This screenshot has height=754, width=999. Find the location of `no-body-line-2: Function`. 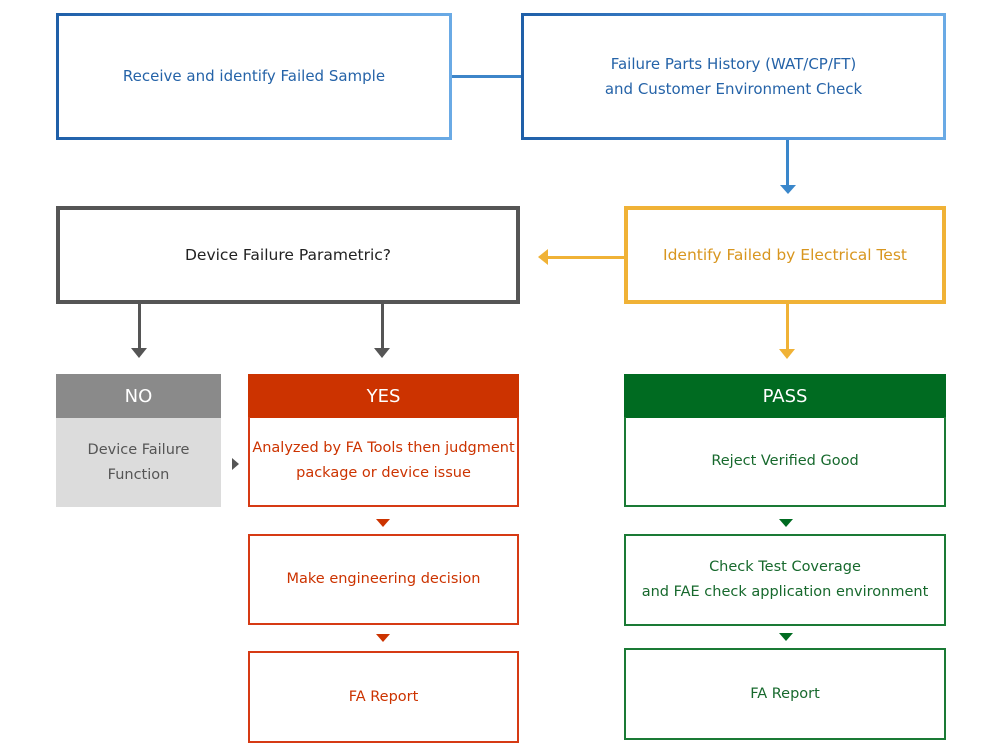

no-body-line-2: Function is located at coordinates (138, 474).